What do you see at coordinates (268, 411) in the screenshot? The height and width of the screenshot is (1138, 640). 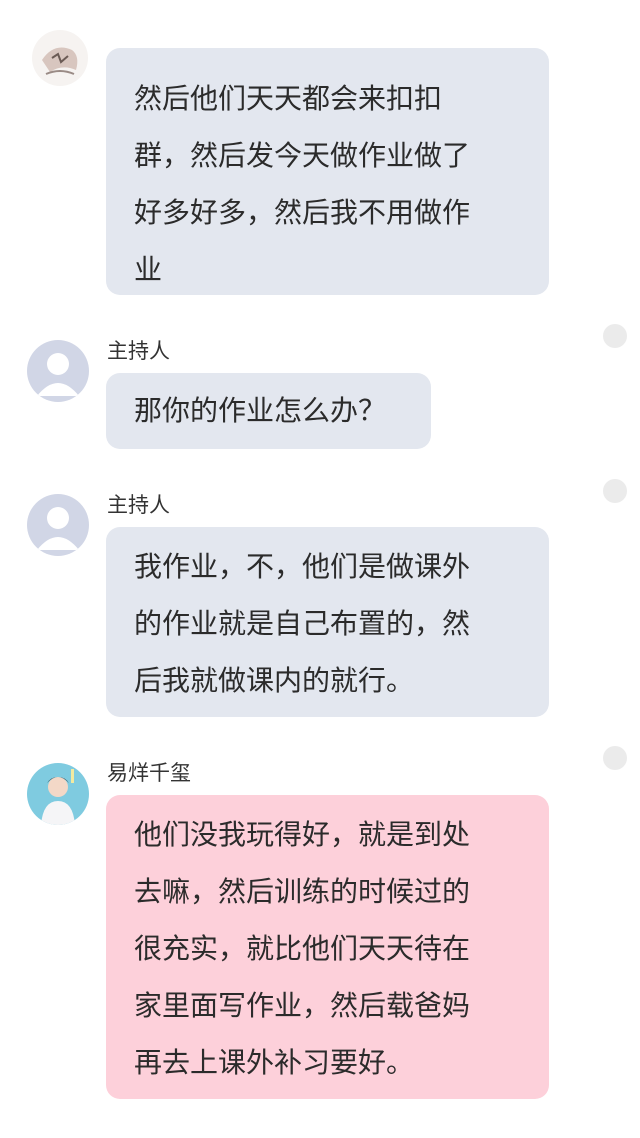 I see `message-bubble: 那你的作业怎么办？` at bounding box center [268, 411].